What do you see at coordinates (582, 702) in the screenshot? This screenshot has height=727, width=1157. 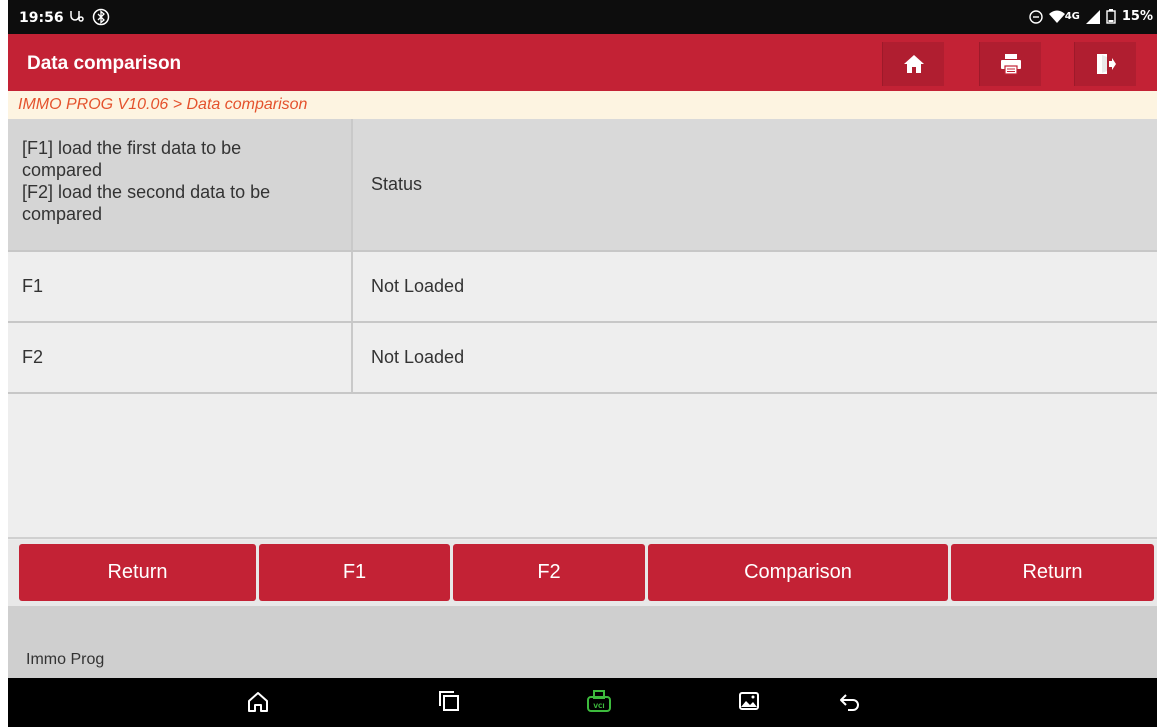 I see `navigation-bar: VCI` at bounding box center [582, 702].